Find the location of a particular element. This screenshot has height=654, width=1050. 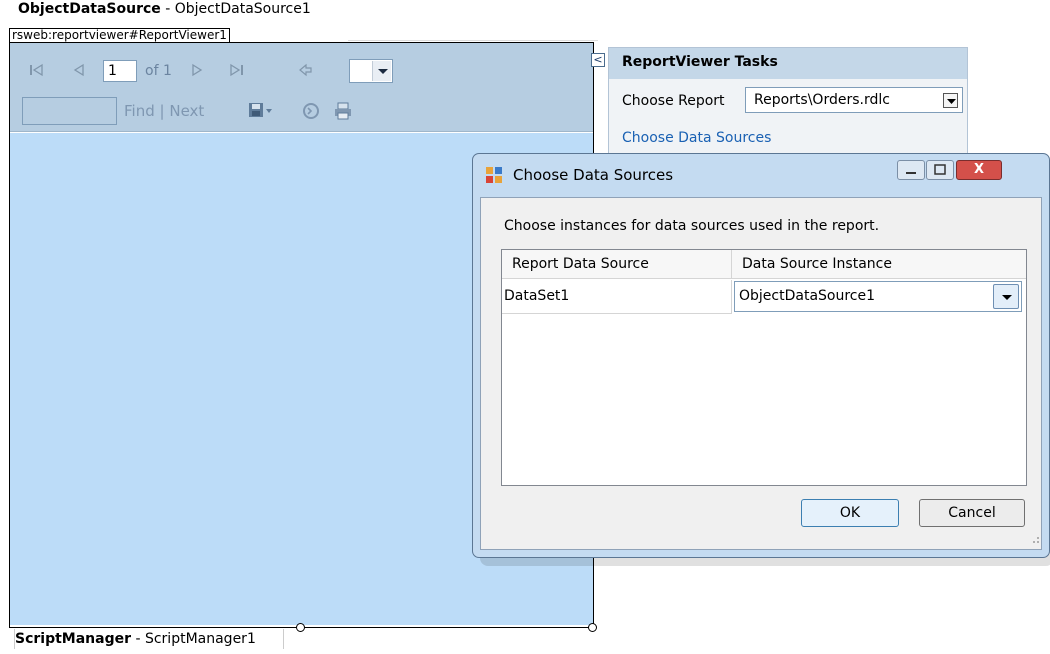

previous-page-icon is located at coordinates (79, 70).